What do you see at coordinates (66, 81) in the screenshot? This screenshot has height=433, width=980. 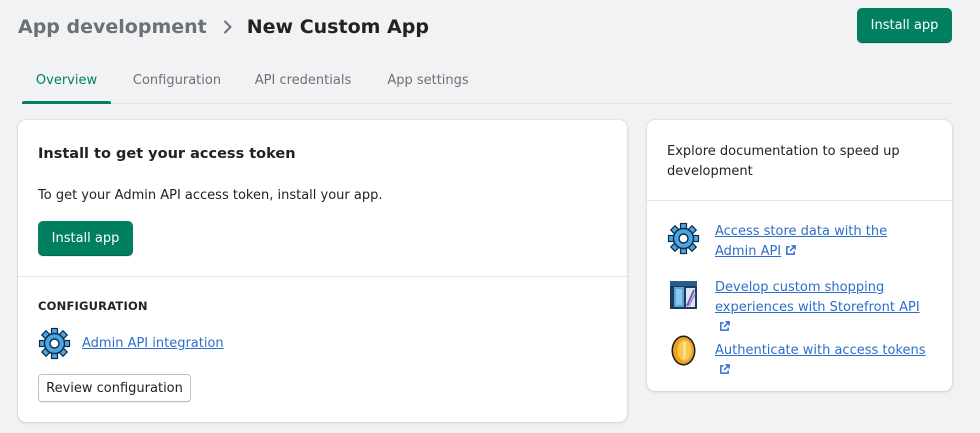 I see `tab-overview: Overview` at bounding box center [66, 81].